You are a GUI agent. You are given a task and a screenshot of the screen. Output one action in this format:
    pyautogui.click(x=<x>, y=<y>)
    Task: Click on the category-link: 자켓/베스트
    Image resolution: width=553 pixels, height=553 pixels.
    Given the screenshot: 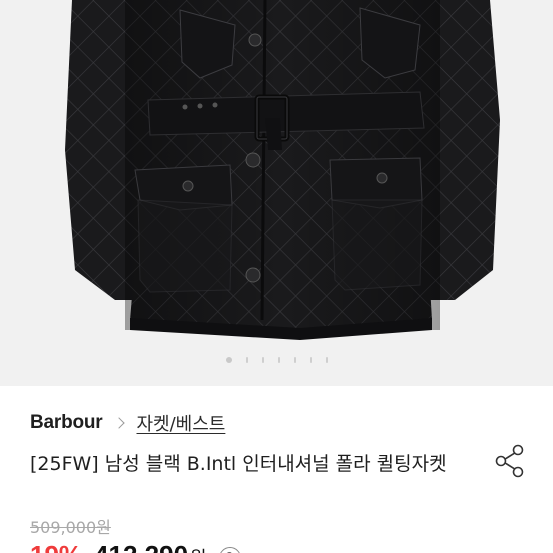 What is the action you would take?
    pyautogui.click(x=181, y=423)
    